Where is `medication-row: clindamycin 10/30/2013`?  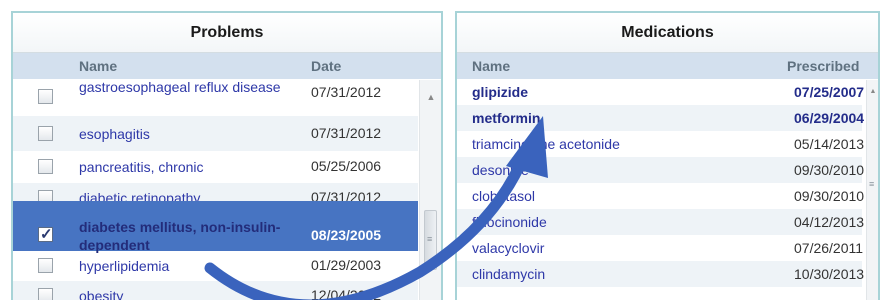
medication-row: clindamycin 10/30/2013 is located at coordinates (661, 274).